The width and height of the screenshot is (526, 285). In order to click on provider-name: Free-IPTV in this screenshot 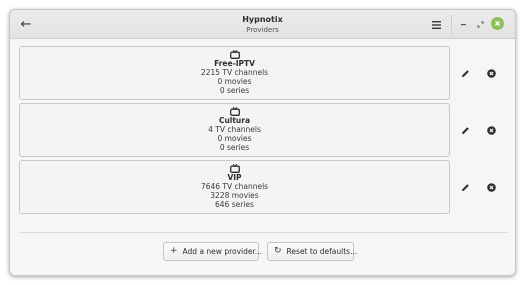, I will do `click(234, 63)`.